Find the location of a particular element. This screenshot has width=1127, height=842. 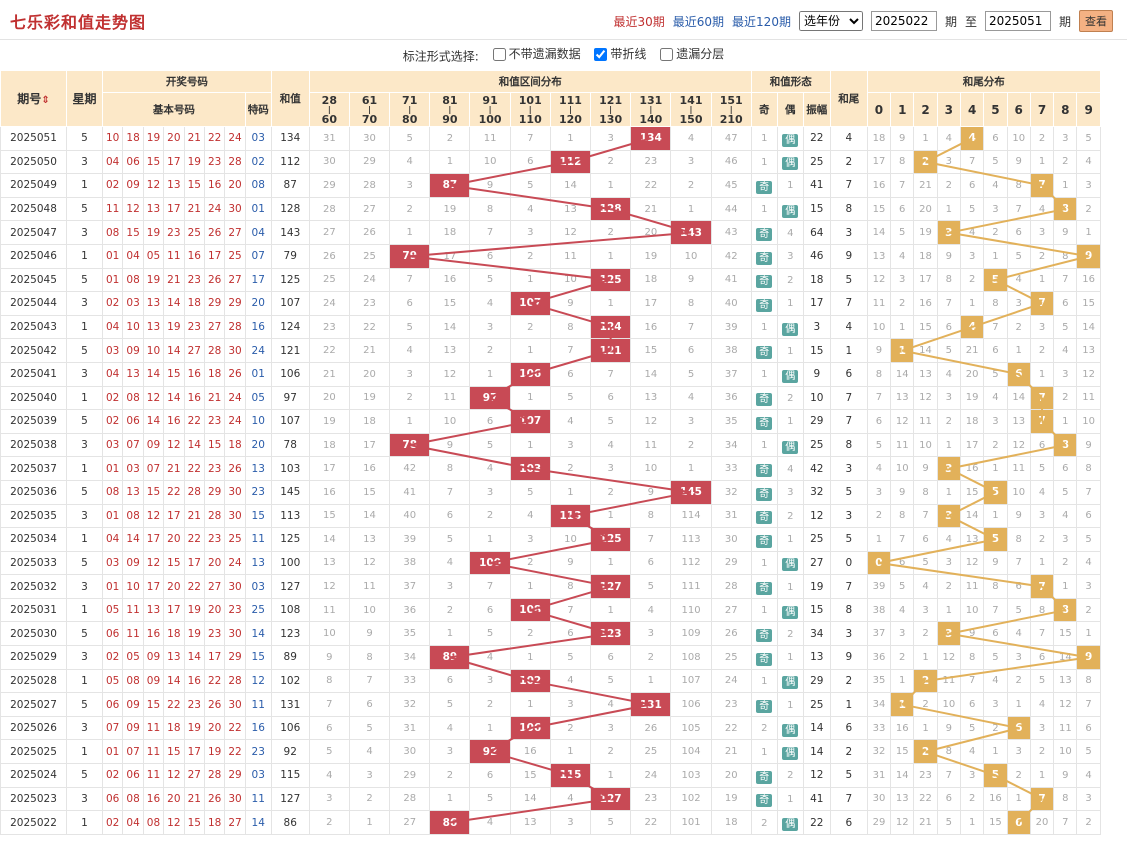

period-header: 期号⇕ is located at coordinates (33, 98).